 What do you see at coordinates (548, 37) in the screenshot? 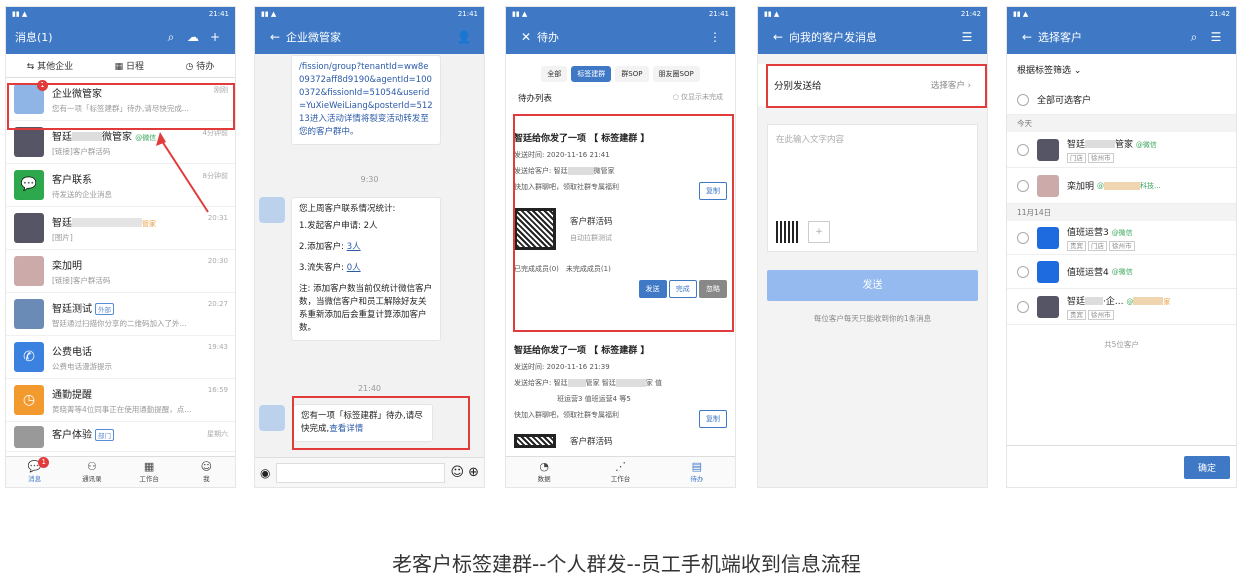
I see `page-title: 待办` at bounding box center [548, 37].